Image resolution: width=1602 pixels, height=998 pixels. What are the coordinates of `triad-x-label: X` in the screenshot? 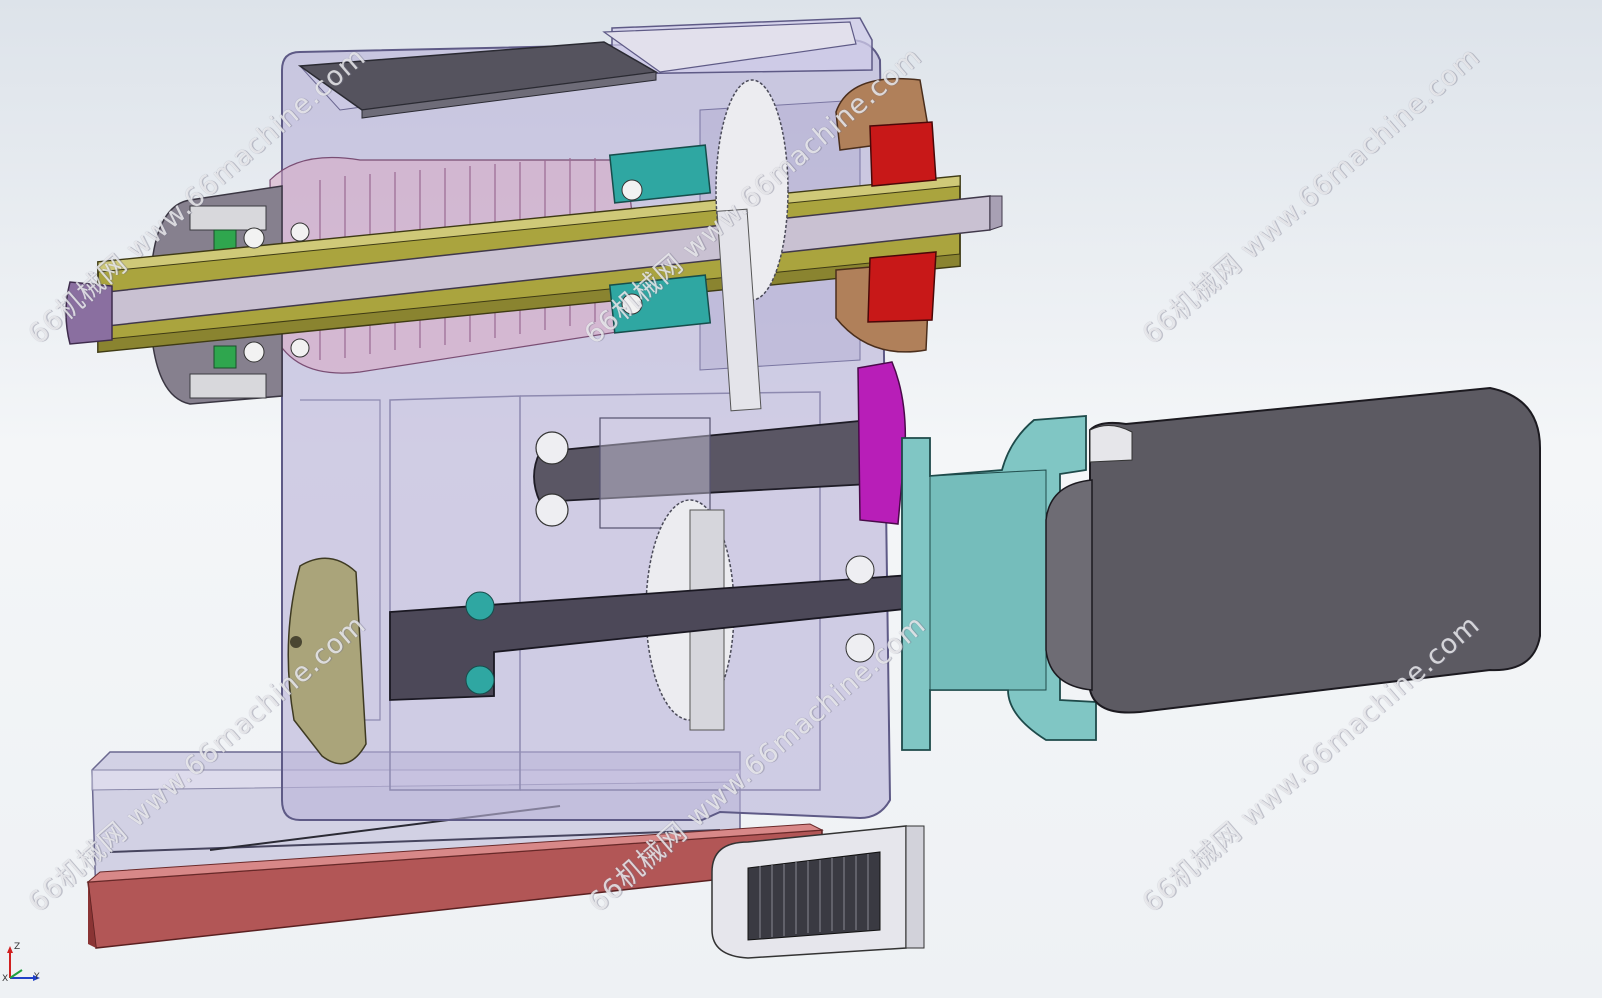 It's located at (5, 979).